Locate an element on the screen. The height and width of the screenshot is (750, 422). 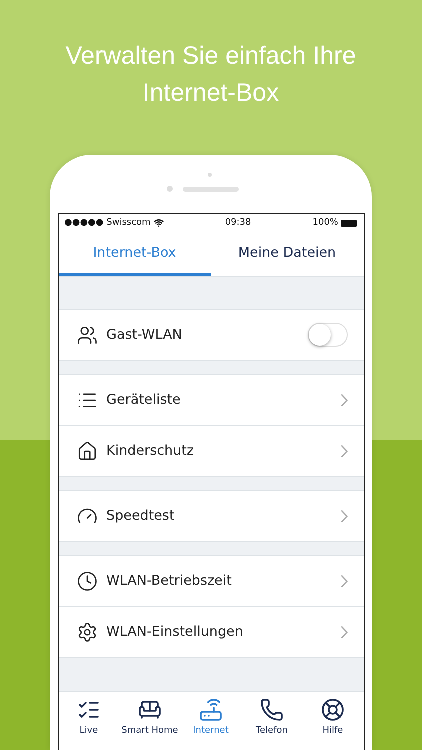
house-icon is located at coordinates (87, 451).